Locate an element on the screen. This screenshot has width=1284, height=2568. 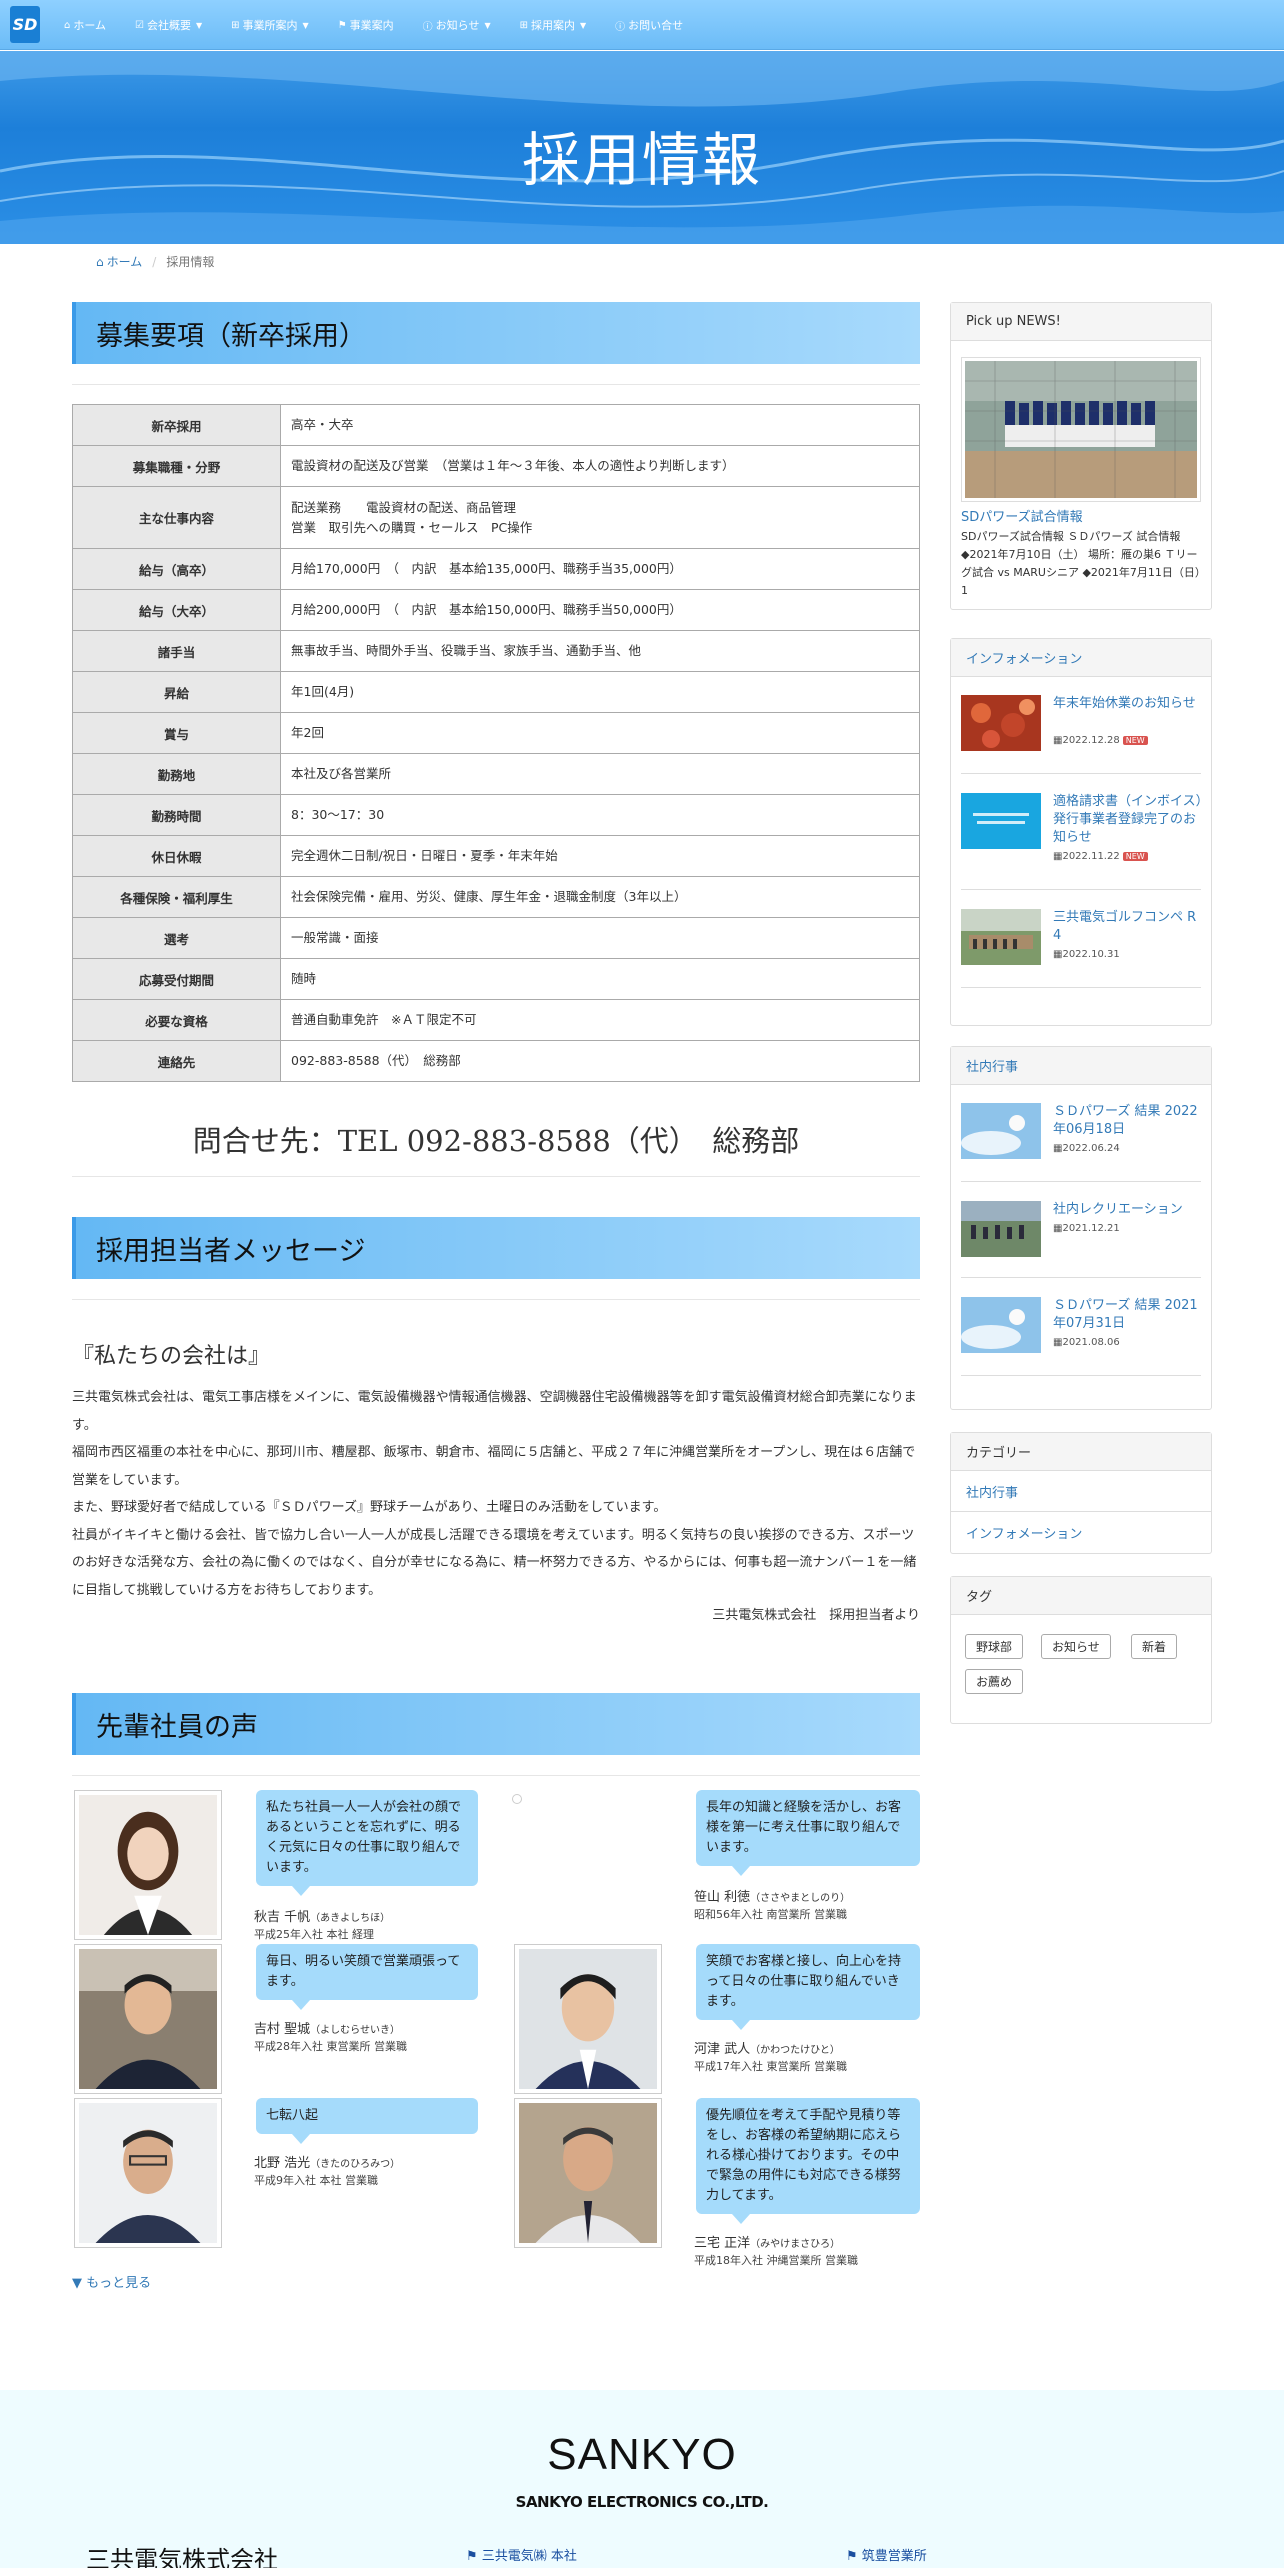
requirement-label: 勤務地 is located at coordinates (176, 774).